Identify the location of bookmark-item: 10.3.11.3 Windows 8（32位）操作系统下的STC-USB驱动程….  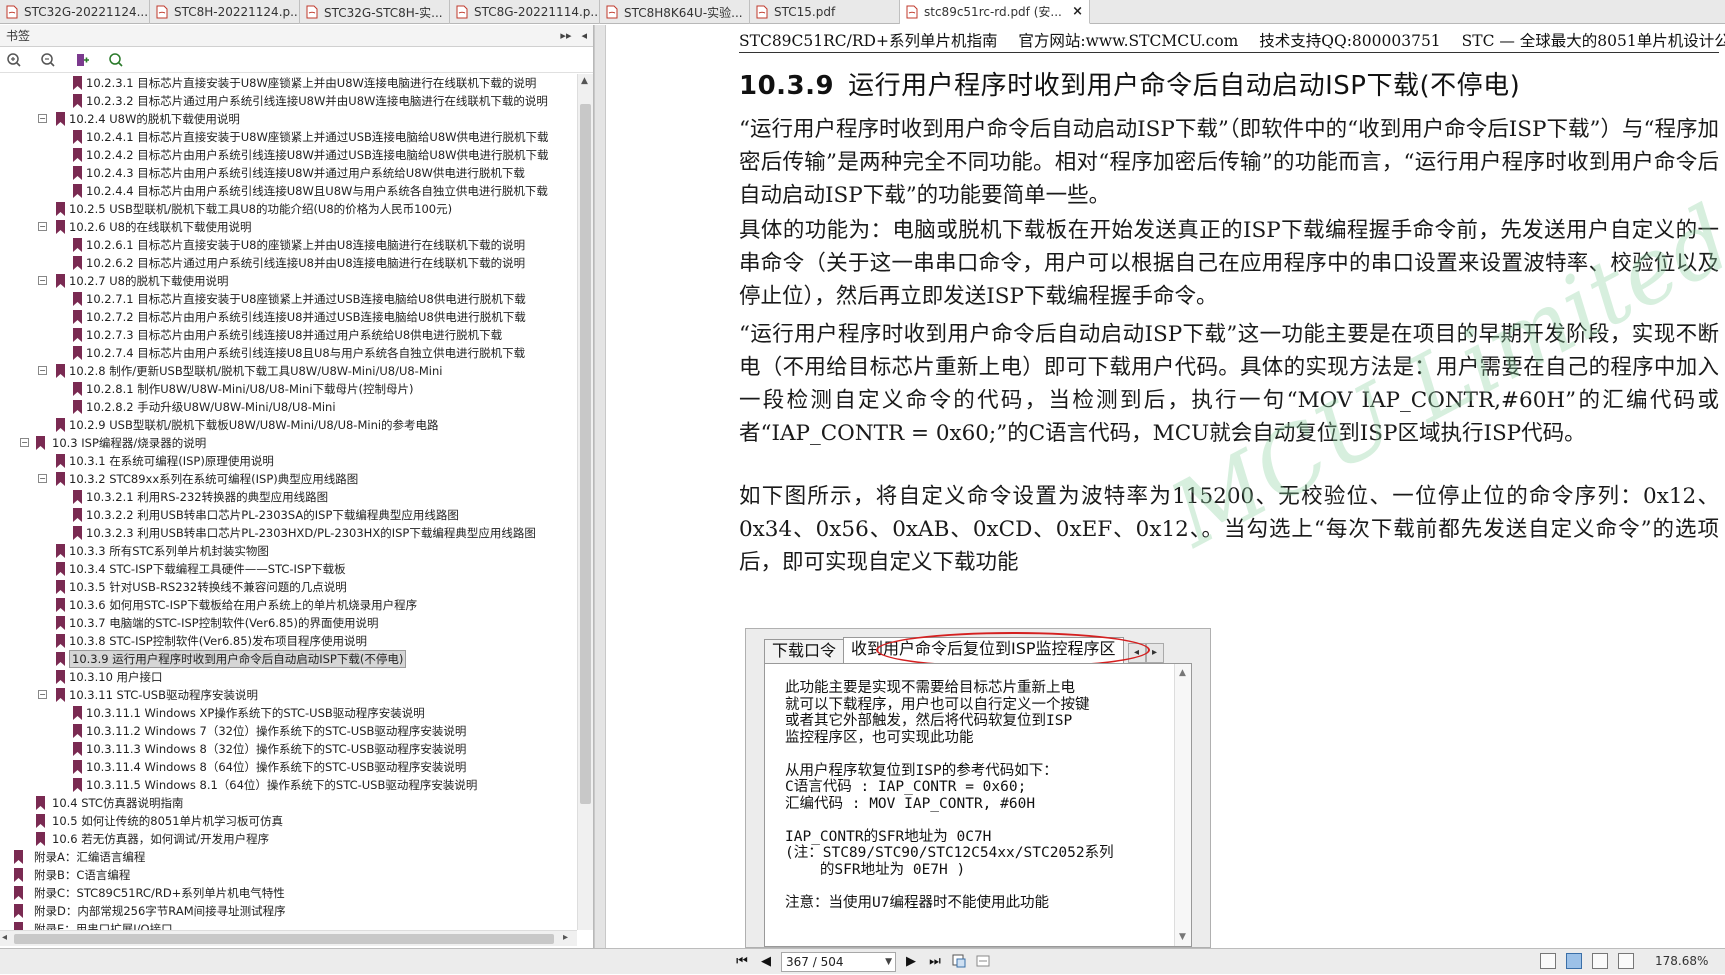
(288, 749).